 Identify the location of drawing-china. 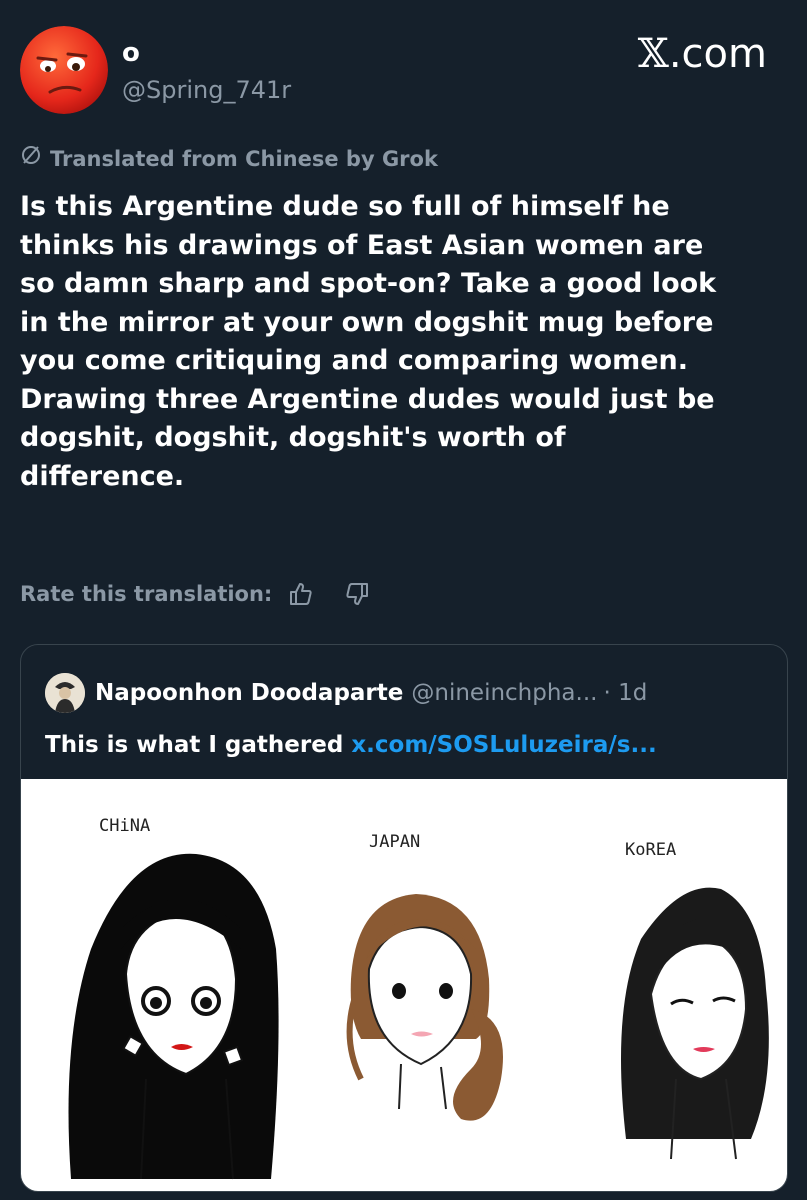
(173, 1016).